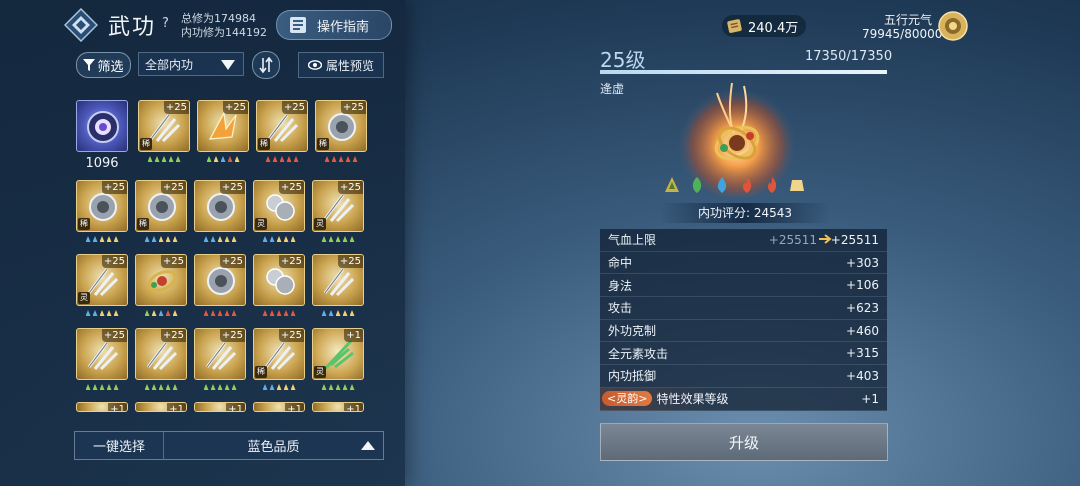 This screenshot has width=1080, height=486. Describe the element at coordinates (273, 445) in the screenshot. I see `quality-dropdown: 蓝色品质` at that location.